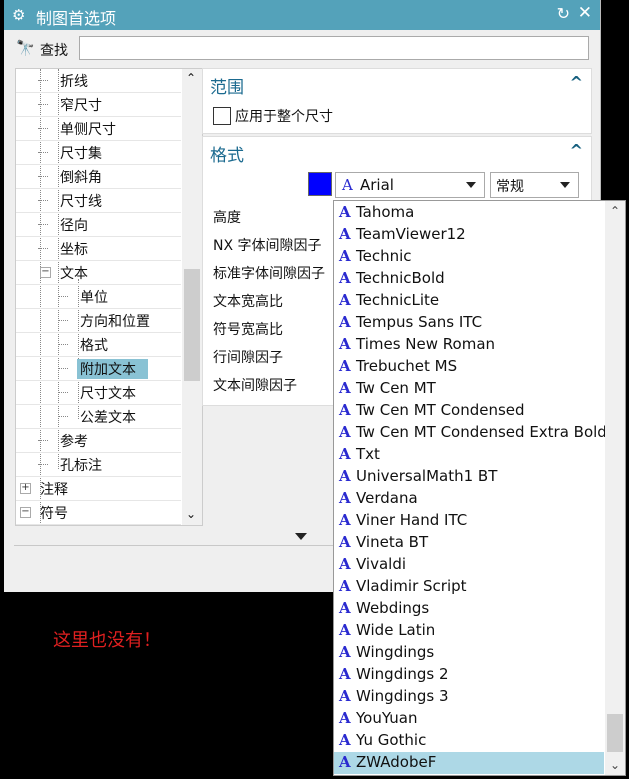 The height and width of the screenshot is (779, 629). I want to click on font-option-label: Tw Cen MT Condensed, so click(440, 410).